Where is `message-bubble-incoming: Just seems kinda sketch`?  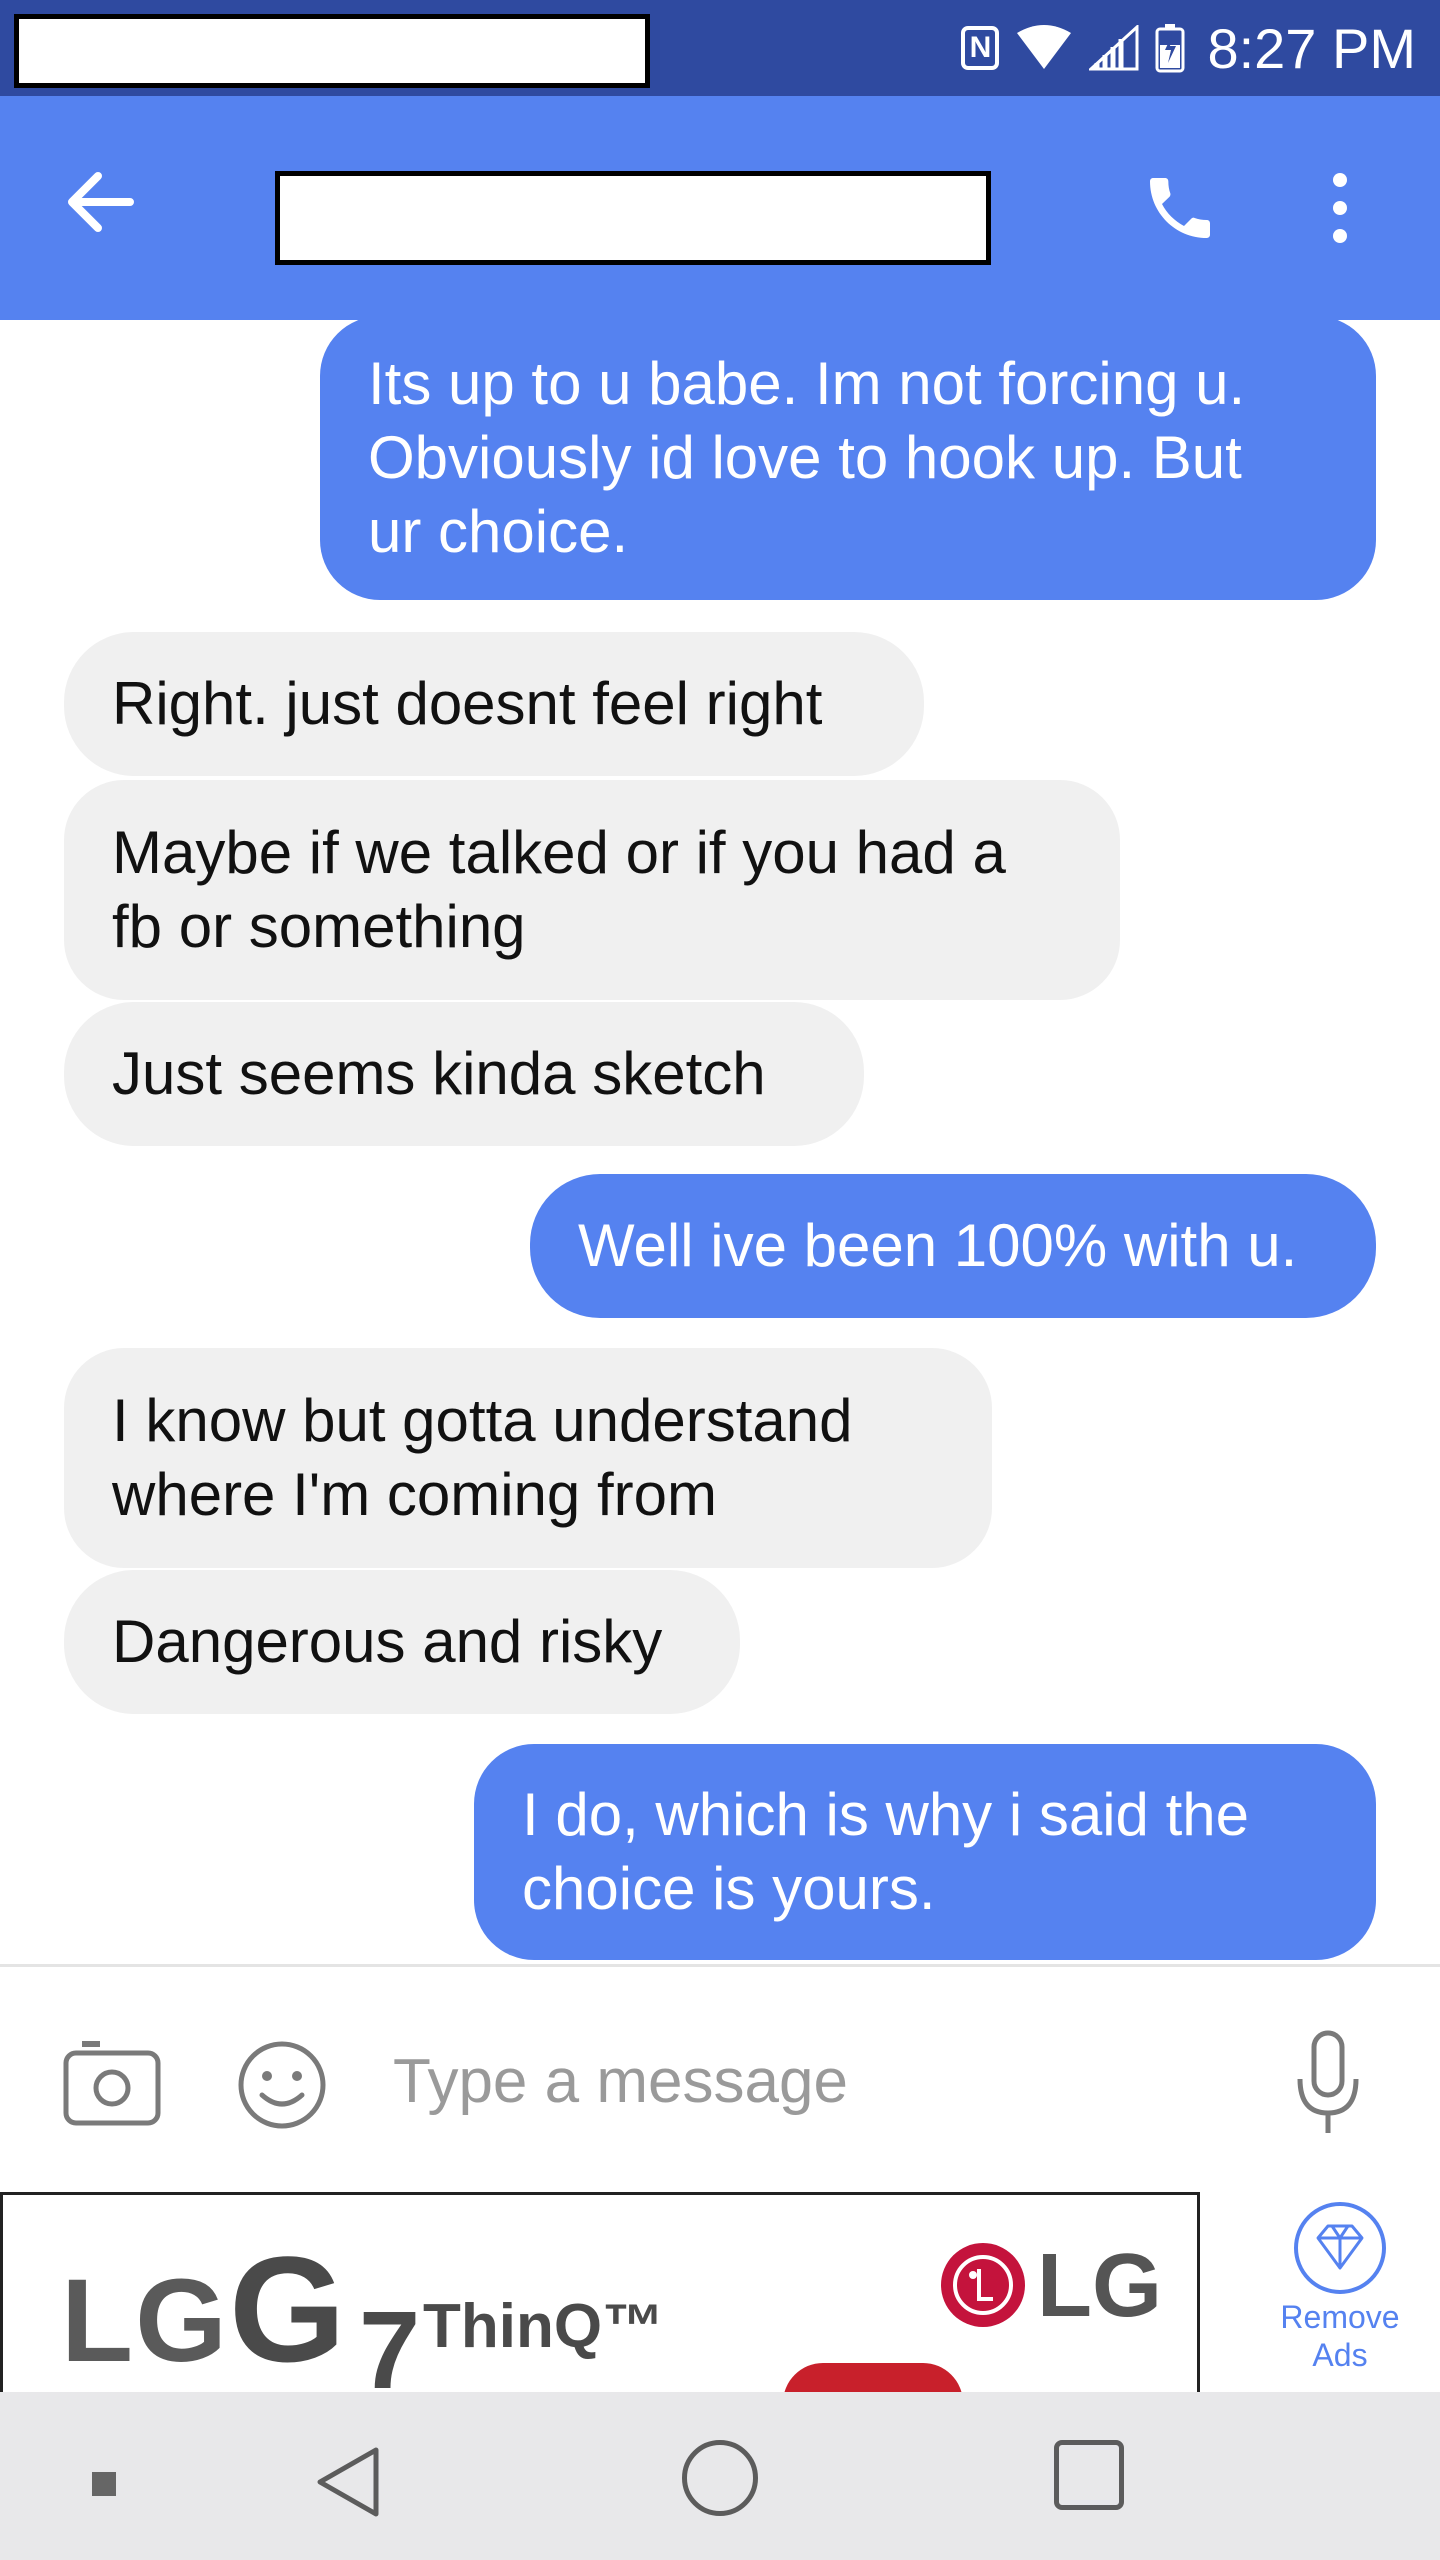 message-bubble-incoming: Just seems kinda sketch is located at coordinates (464, 1074).